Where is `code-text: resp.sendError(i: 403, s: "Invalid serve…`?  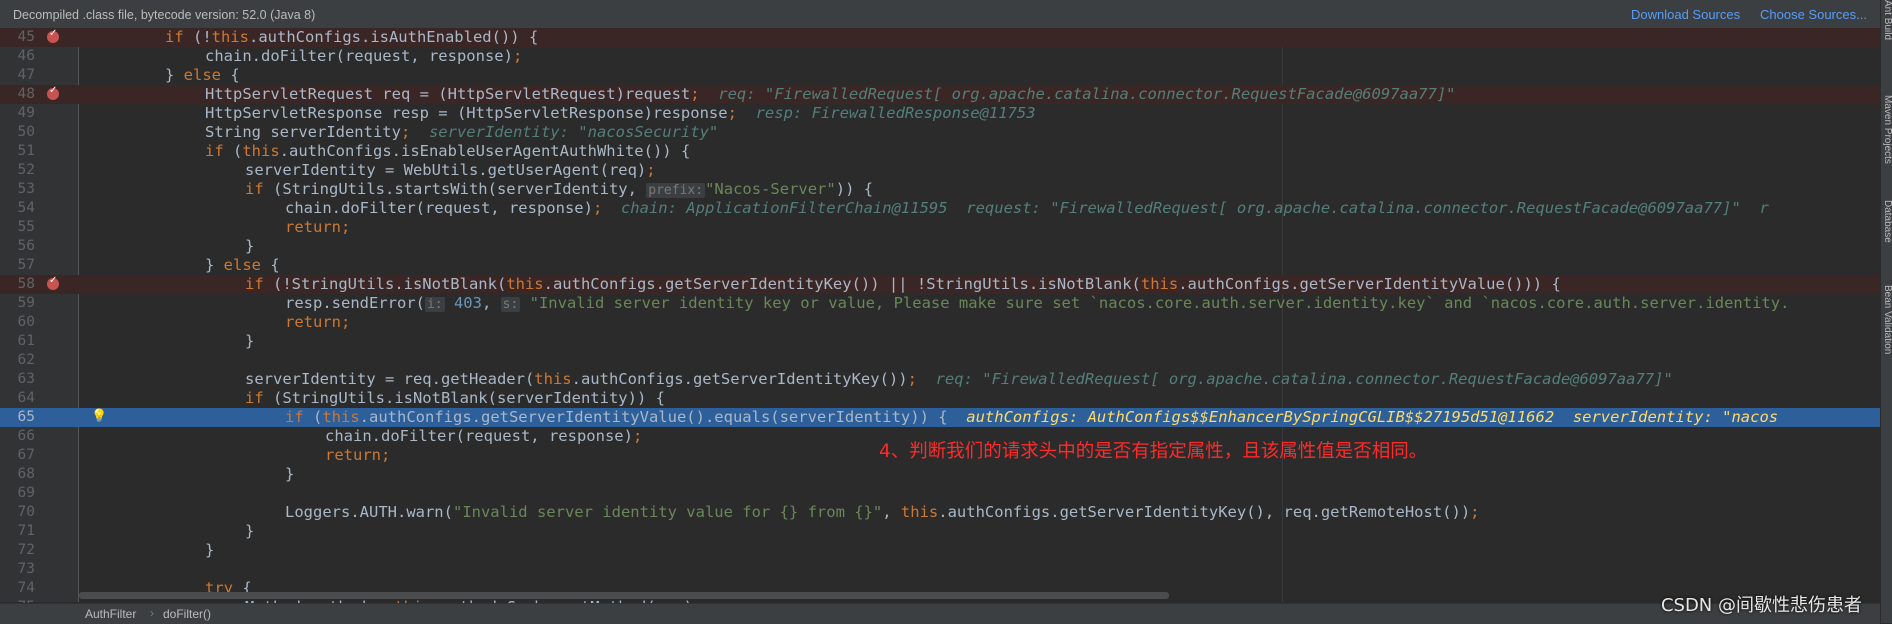
code-text: resp.sendError(i: 403, s: "Invalid serve… is located at coordinates (1037, 304).